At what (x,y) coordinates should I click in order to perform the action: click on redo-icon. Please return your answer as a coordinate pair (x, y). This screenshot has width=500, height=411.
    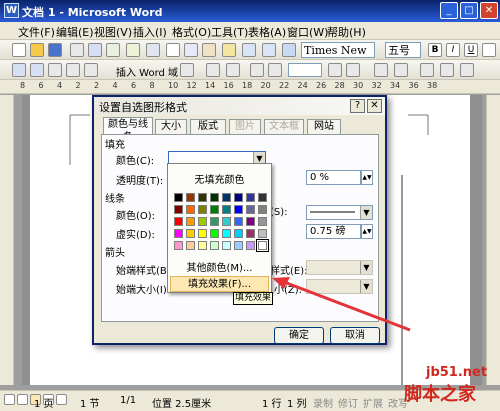
    Looking at the image, I should click on (269, 50).